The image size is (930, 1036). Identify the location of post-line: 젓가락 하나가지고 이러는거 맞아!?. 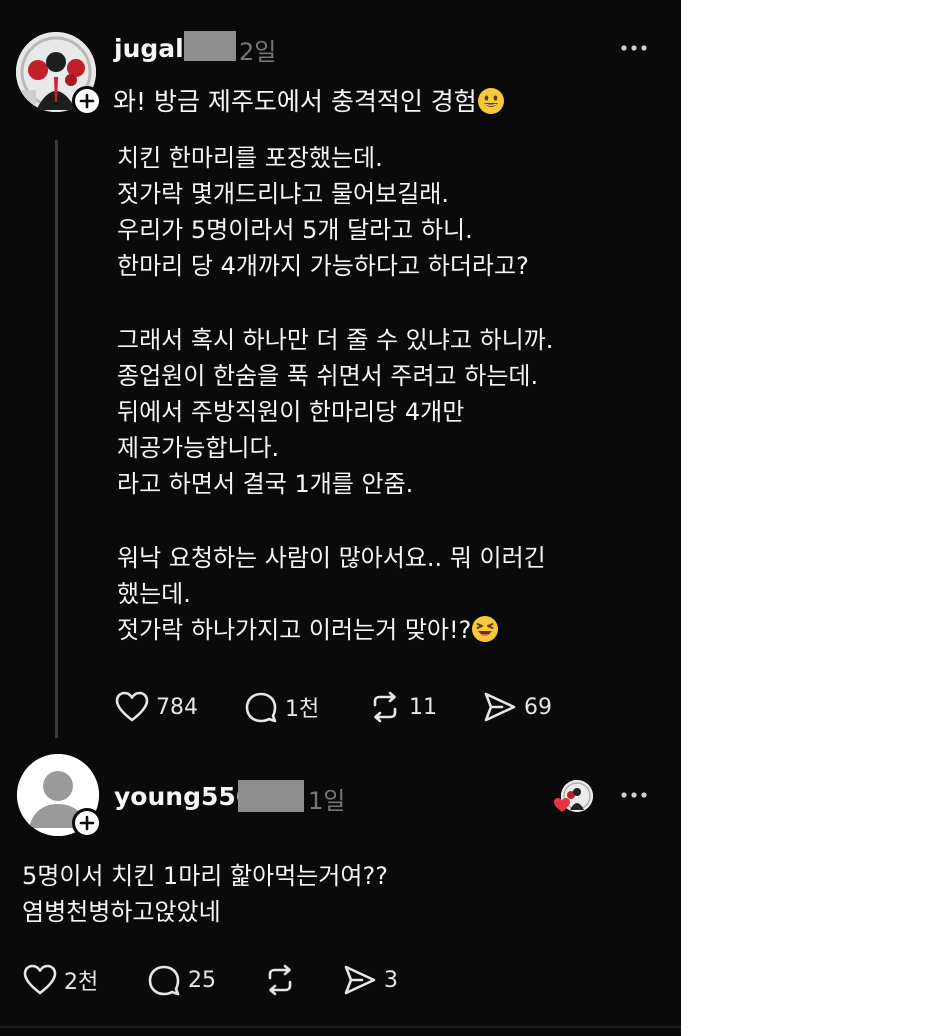
(294, 630).